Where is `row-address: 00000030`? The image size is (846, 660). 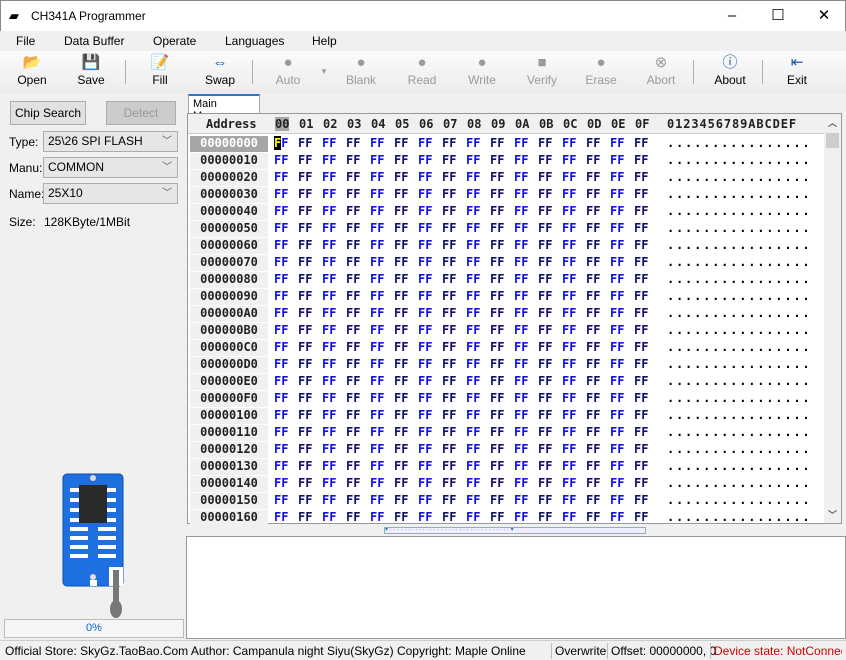
row-address: 00000030 is located at coordinates (229, 195).